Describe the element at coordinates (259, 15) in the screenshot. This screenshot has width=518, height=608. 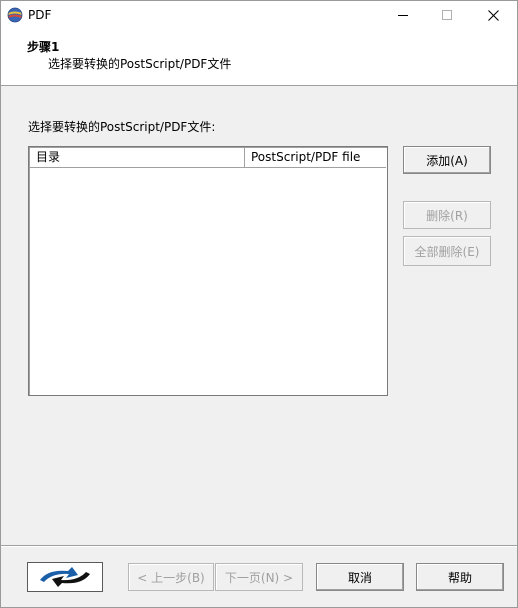
I see `title-bar: PDF` at that location.